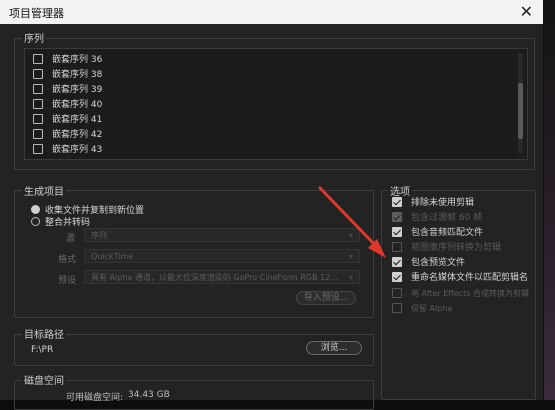 This screenshot has height=410, width=555. I want to click on option-label: 排除未使用剪辑, so click(443, 203).